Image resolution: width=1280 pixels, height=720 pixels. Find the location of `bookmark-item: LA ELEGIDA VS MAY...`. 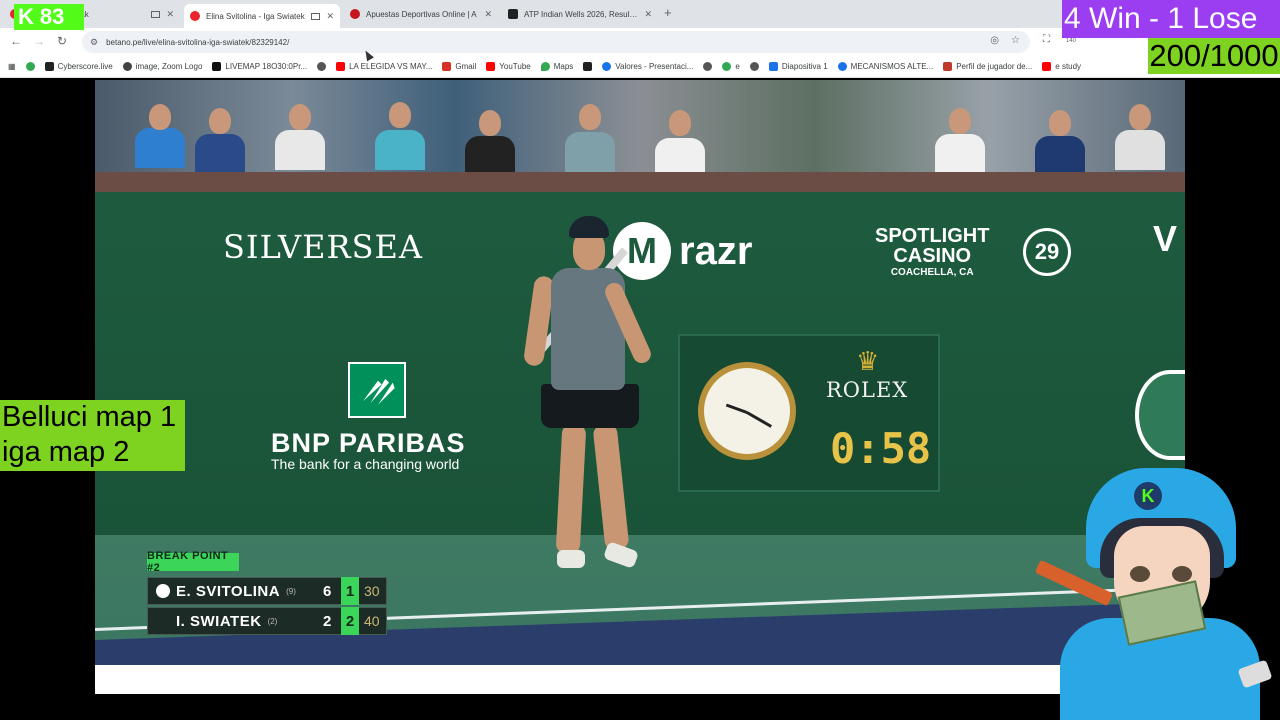

bookmark-item: LA ELEGIDA VS MAY... is located at coordinates (384, 66).